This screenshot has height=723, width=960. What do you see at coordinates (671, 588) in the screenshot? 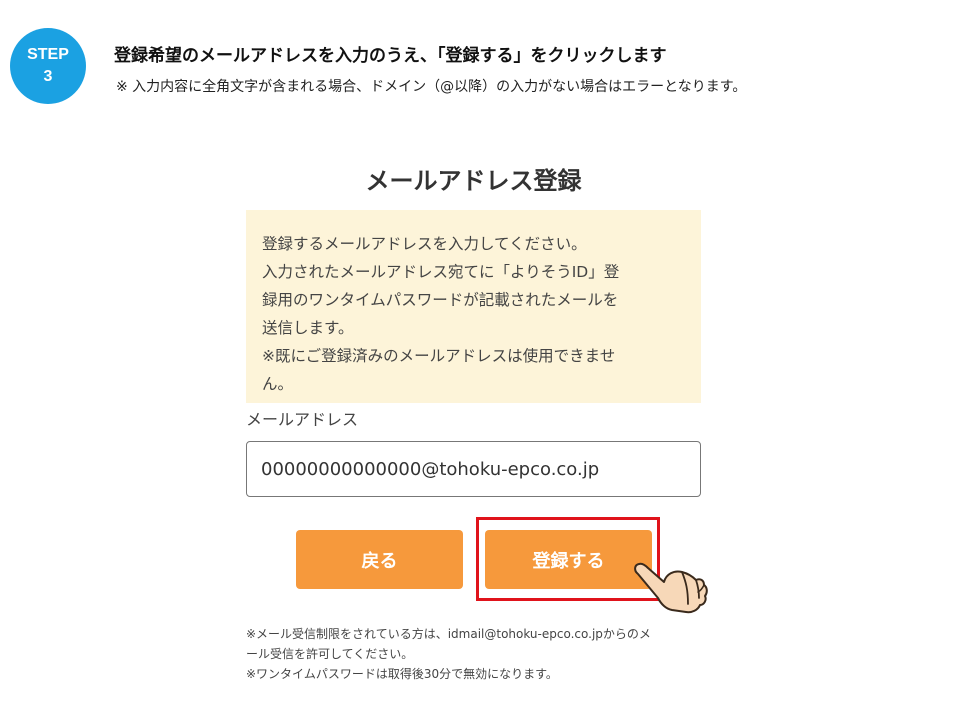
I see `pointing-hand-icon` at bounding box center [671, 588].